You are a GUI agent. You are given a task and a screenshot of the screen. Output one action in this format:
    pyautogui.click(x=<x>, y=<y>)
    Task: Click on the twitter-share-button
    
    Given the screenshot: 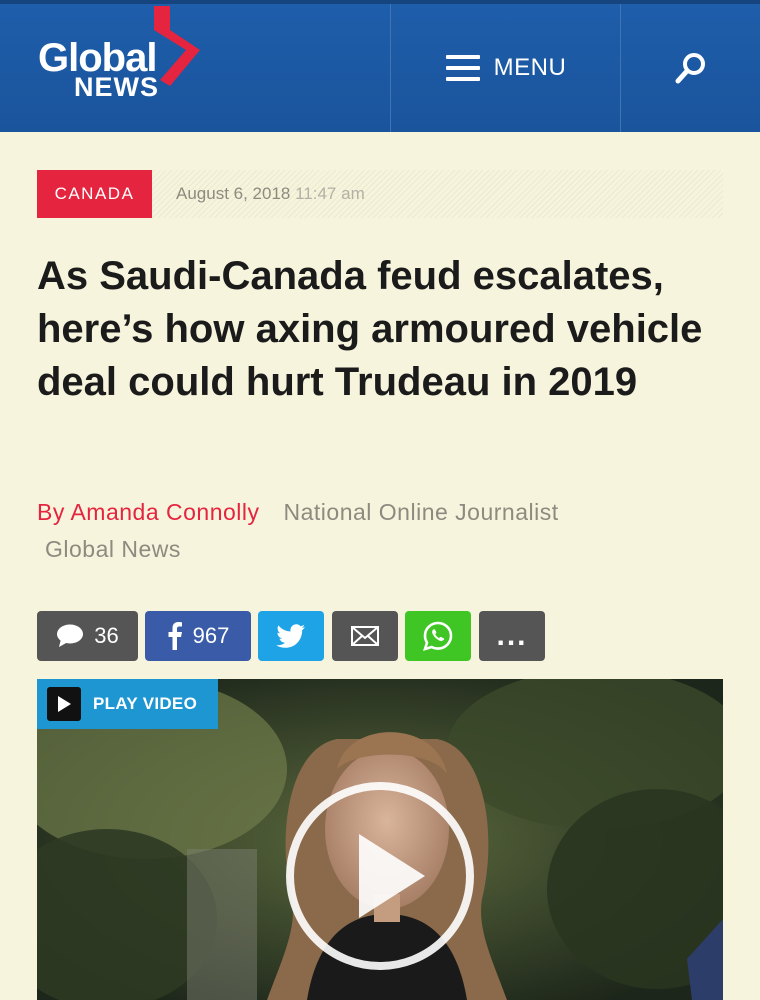 What is the action you would take?
    pyautogui.click(x=291, y=636)
    